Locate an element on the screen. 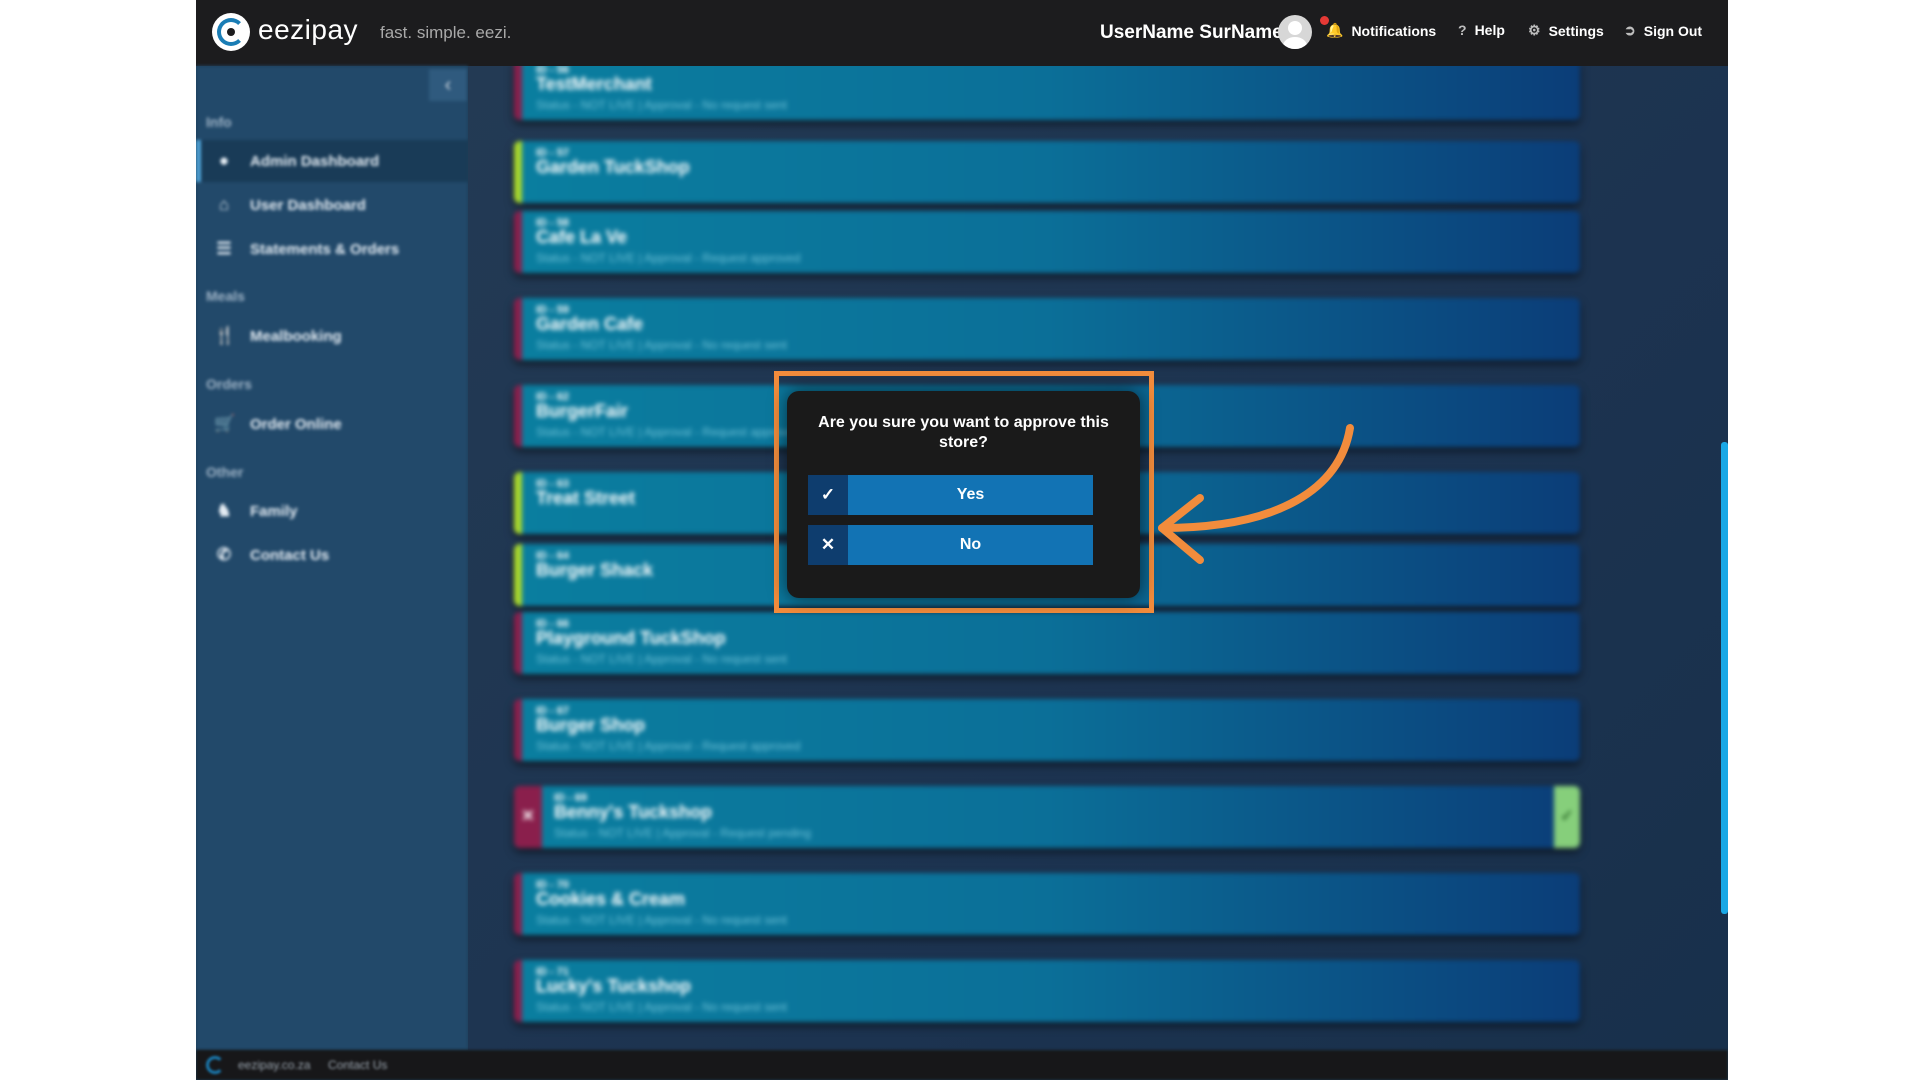  tagline: fast. simple. eezi. is located at coordinates (446, 32).